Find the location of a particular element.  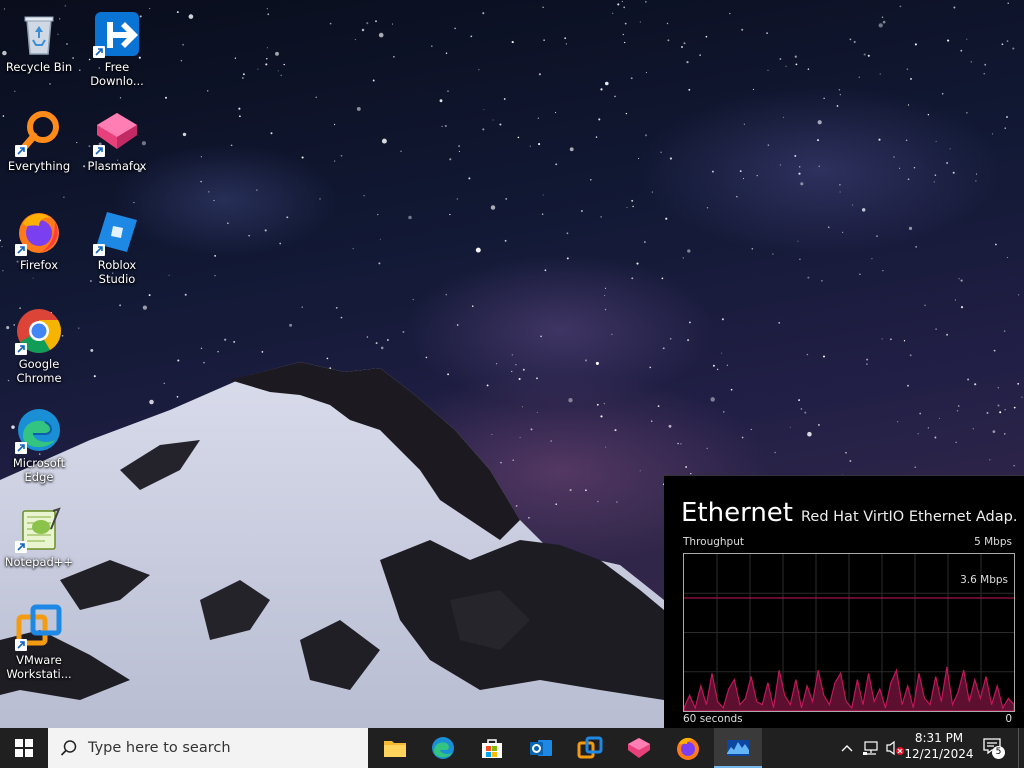

taskbar-vmware-workstation is located at coordinates (590, 748).